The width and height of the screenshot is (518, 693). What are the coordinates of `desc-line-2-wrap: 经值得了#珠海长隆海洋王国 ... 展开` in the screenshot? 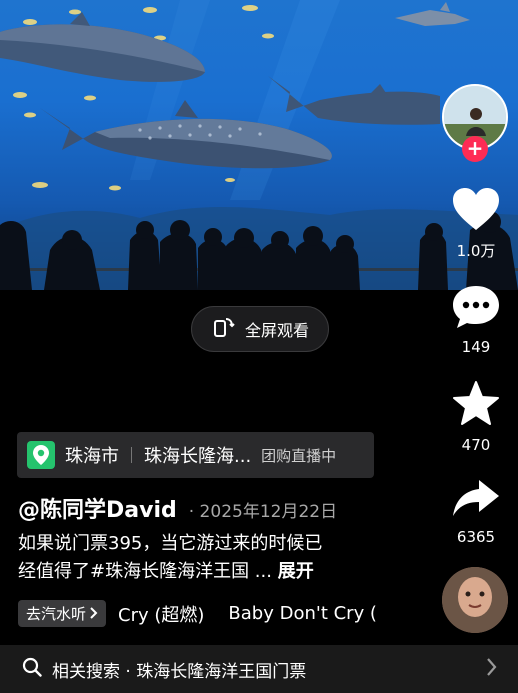 It's located at (204, 572).